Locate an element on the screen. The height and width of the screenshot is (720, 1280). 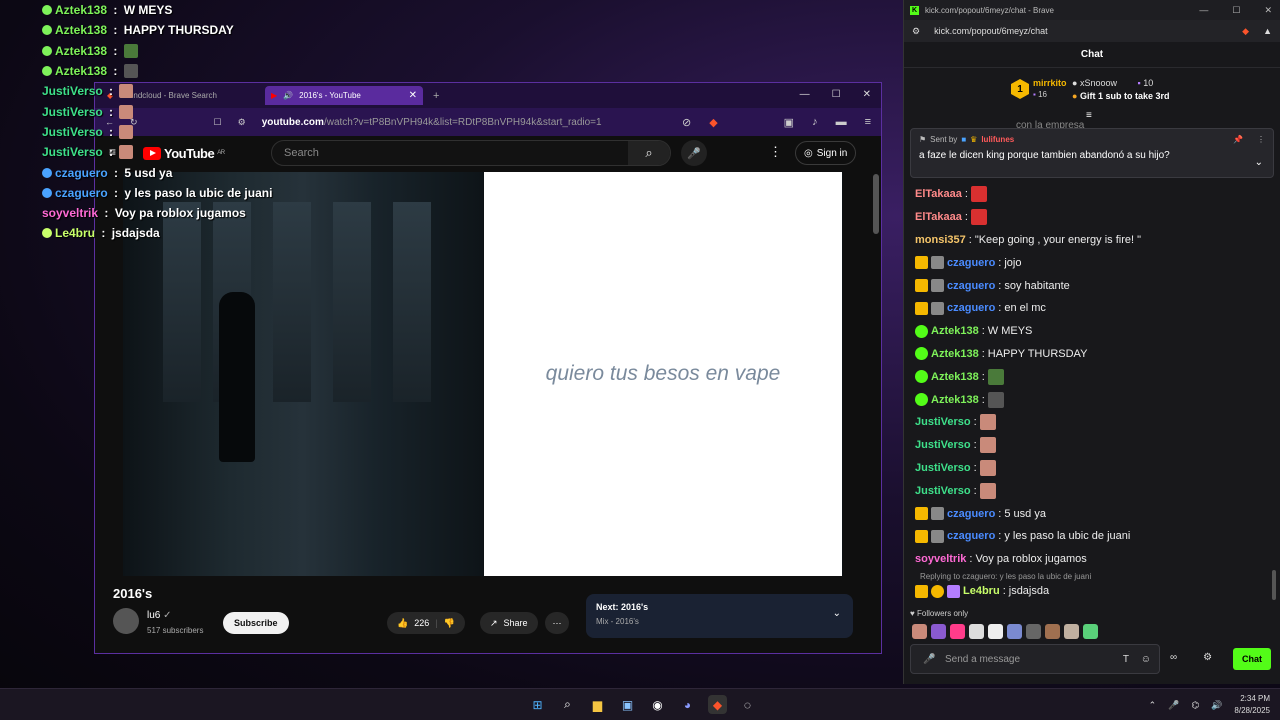
translate-icon: T is located at coordinates (1126, 659).